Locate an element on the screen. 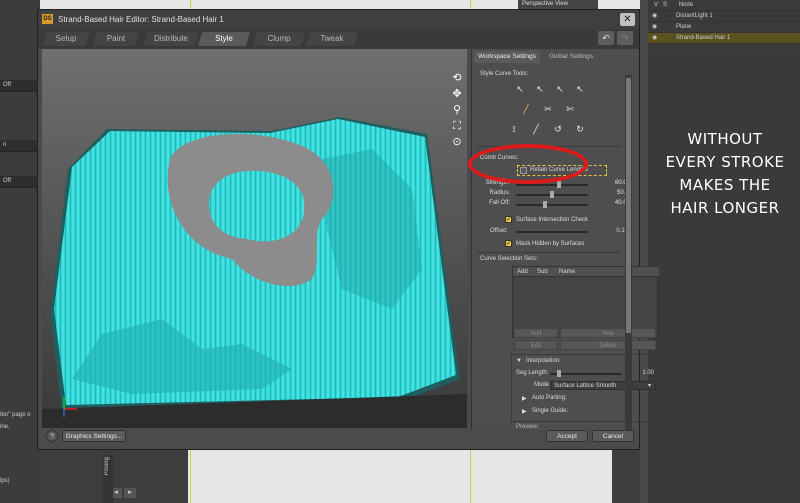 The image size is (800, 503). straighten-tool-icon: ╱ is located at coordinates (536, 129).